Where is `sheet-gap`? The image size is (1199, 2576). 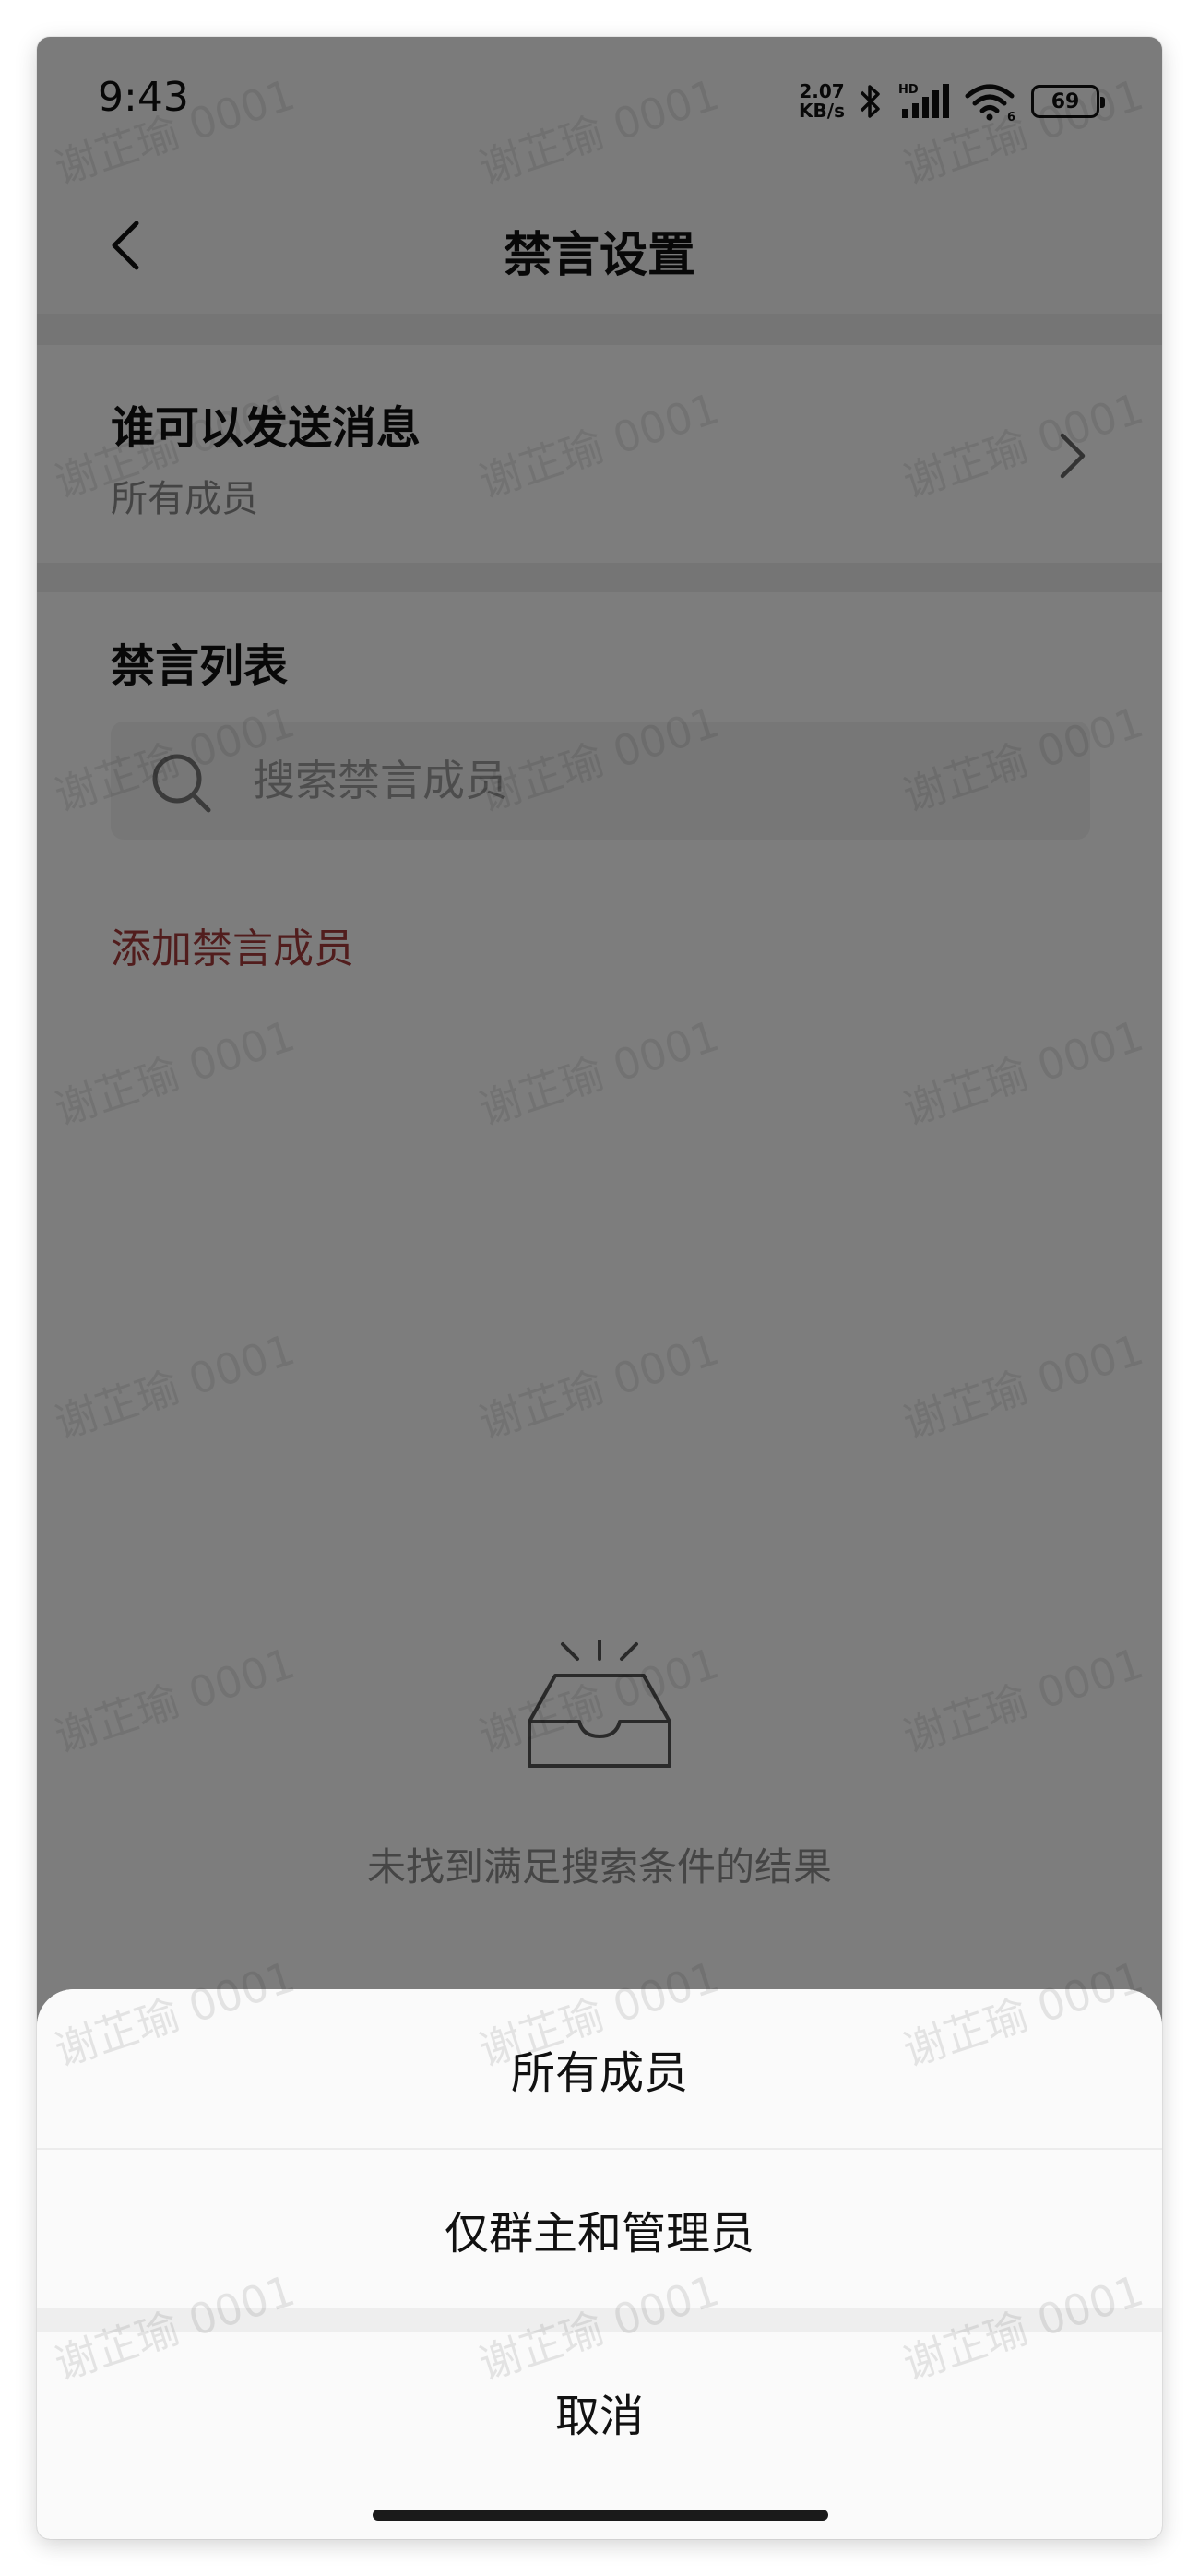 sheet-gap is located at coordinates (599, 2320).